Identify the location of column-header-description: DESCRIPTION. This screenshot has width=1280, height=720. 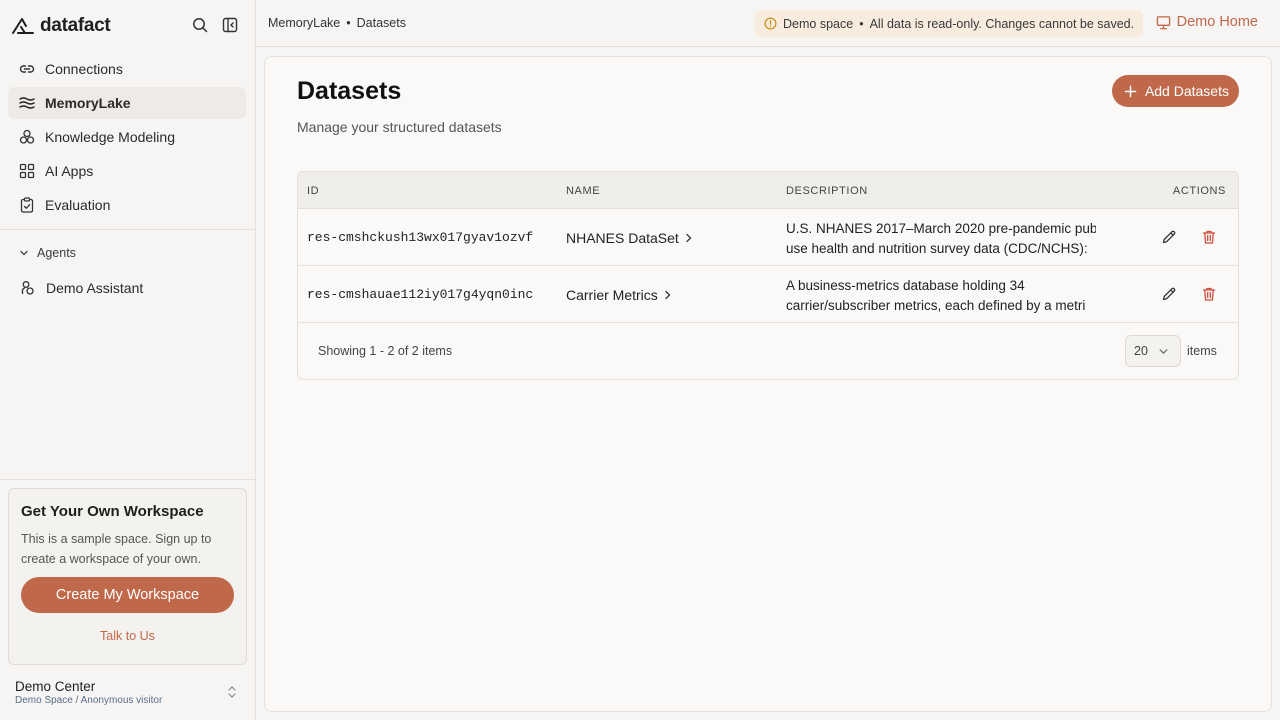
(827, 191).